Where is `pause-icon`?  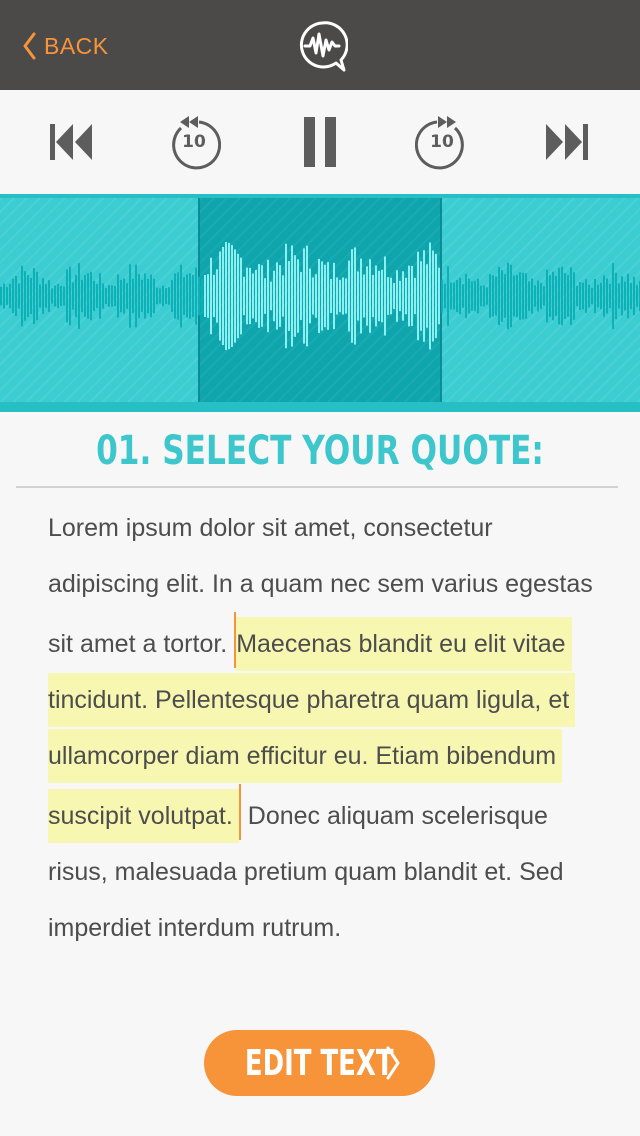 pause-icon is located at coordinates (320, 142).